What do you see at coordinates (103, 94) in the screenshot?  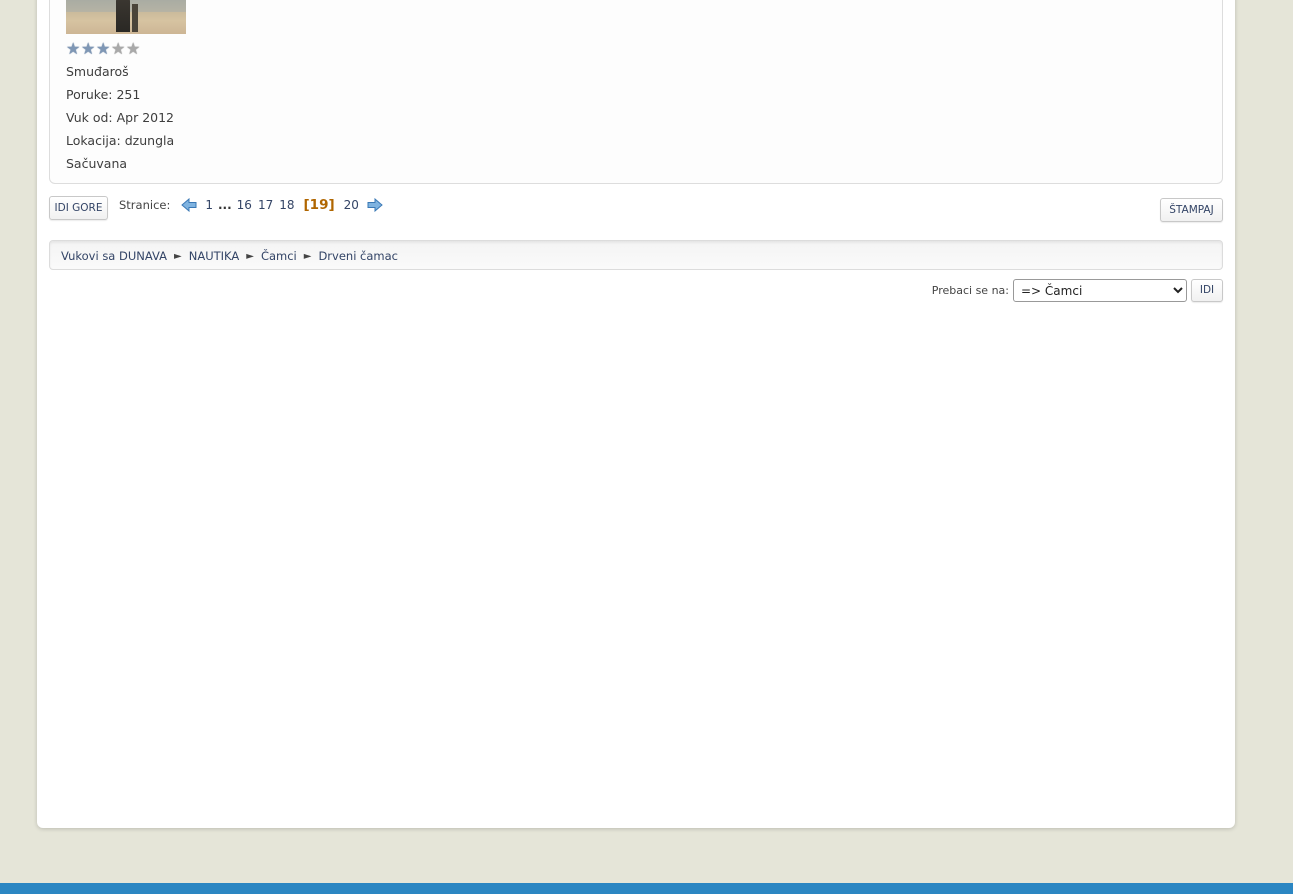 I see `member-posts: Poruke: 251` at bounding box center [103, 94].